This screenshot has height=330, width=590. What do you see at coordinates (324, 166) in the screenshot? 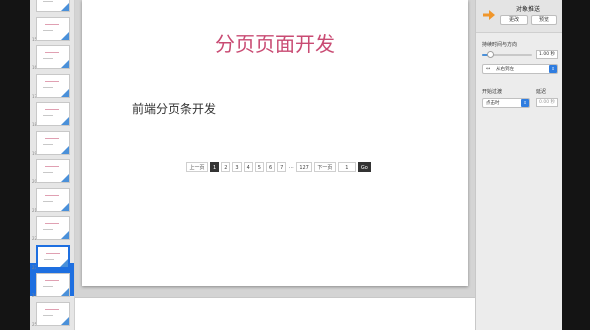
I see `pager-next-button: 下一页` at bounding box center [324, 166].